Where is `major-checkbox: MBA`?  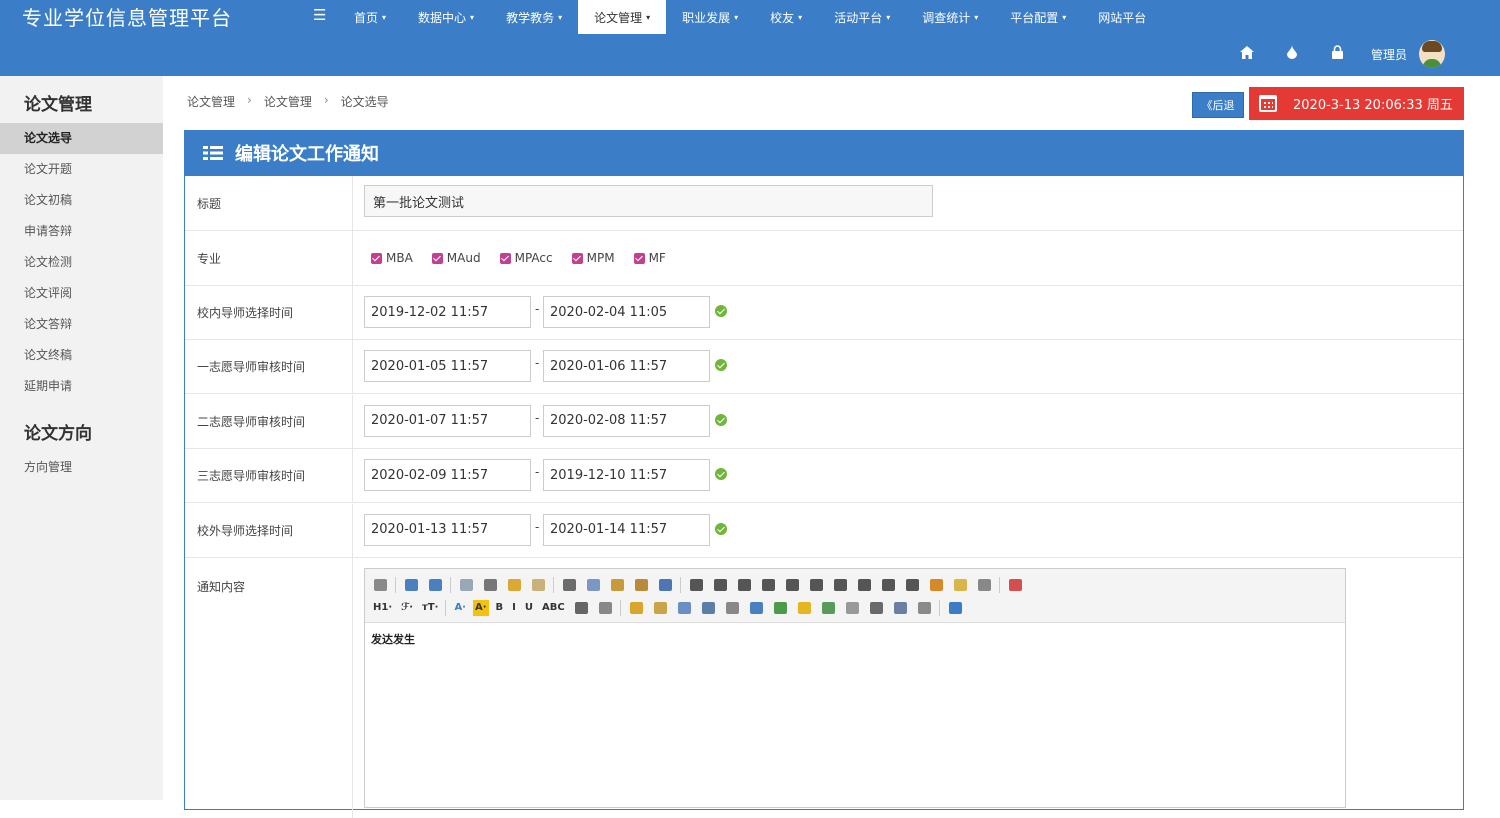
major-checkbox: MBA is located at coordinates (392, 258).